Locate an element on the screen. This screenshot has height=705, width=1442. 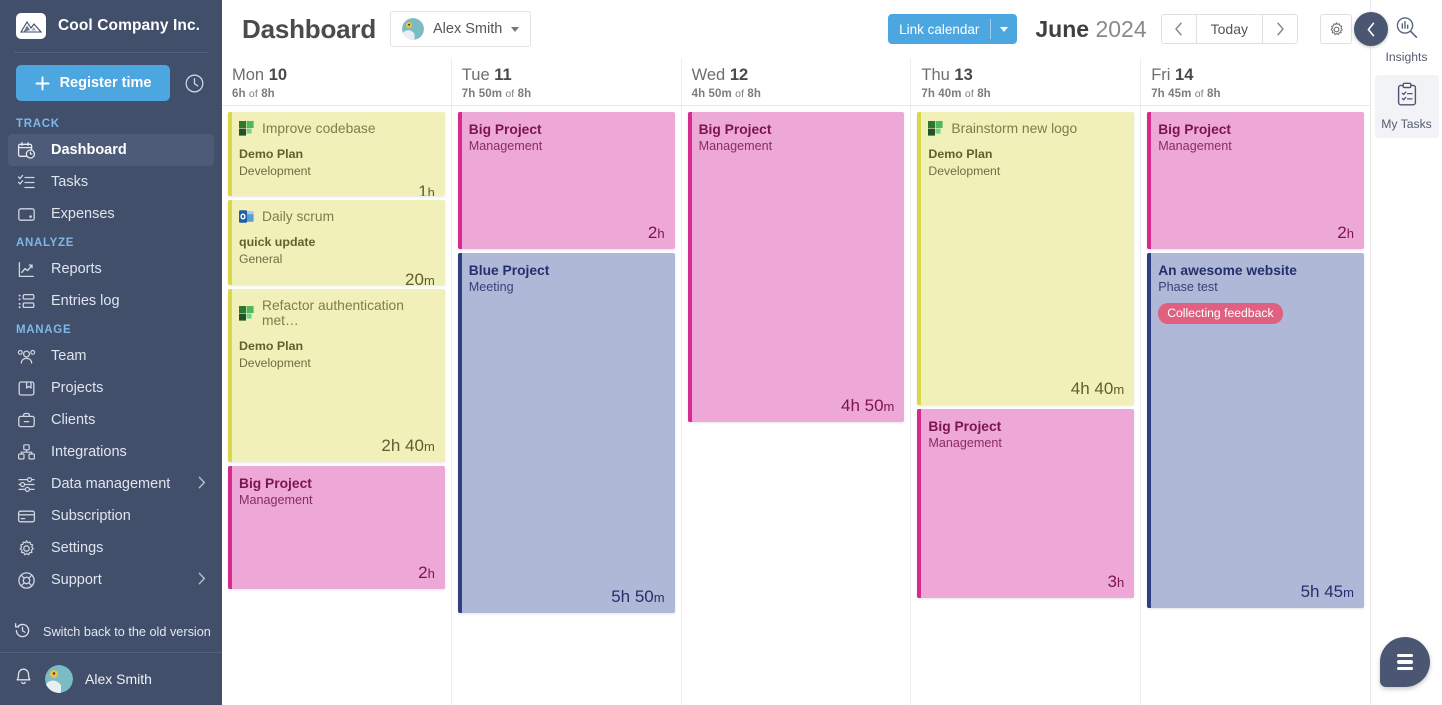
sidebar-item-label: Reports is located at coordinates (76, 269).